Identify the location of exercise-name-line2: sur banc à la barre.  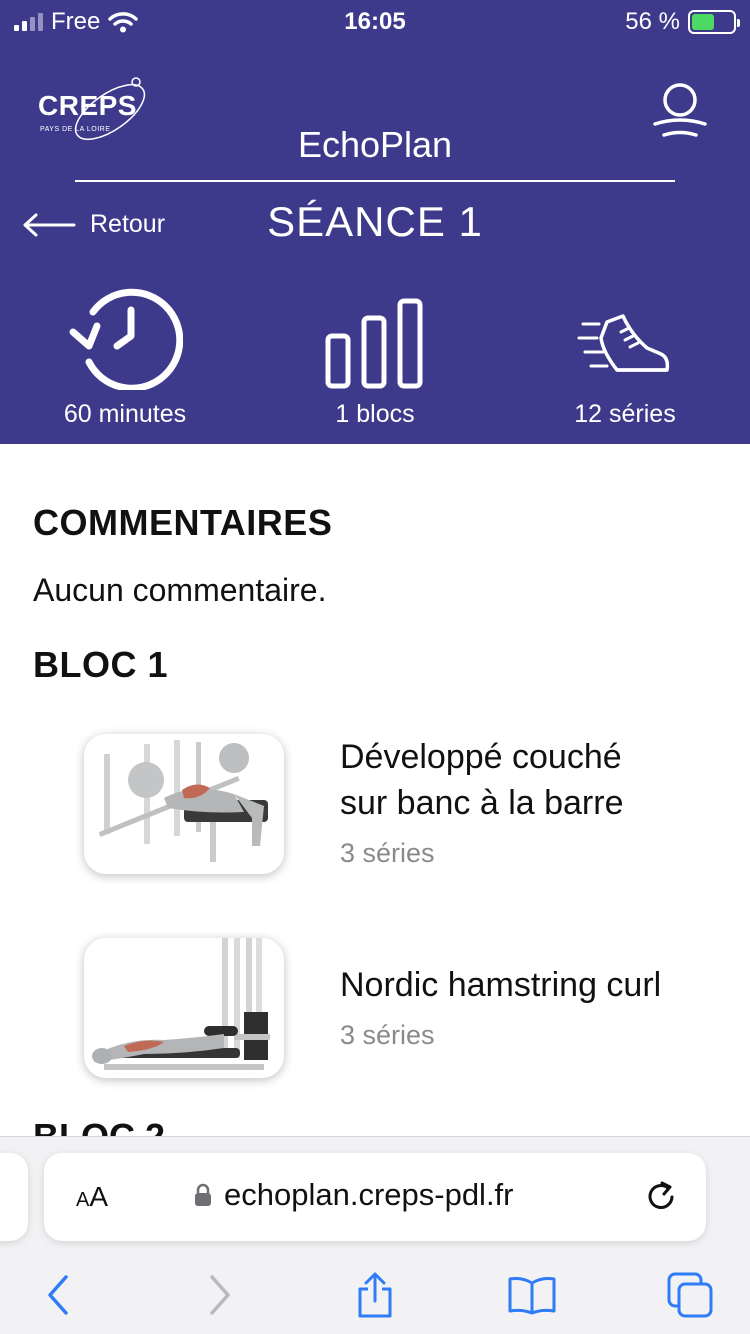
(482, 803).